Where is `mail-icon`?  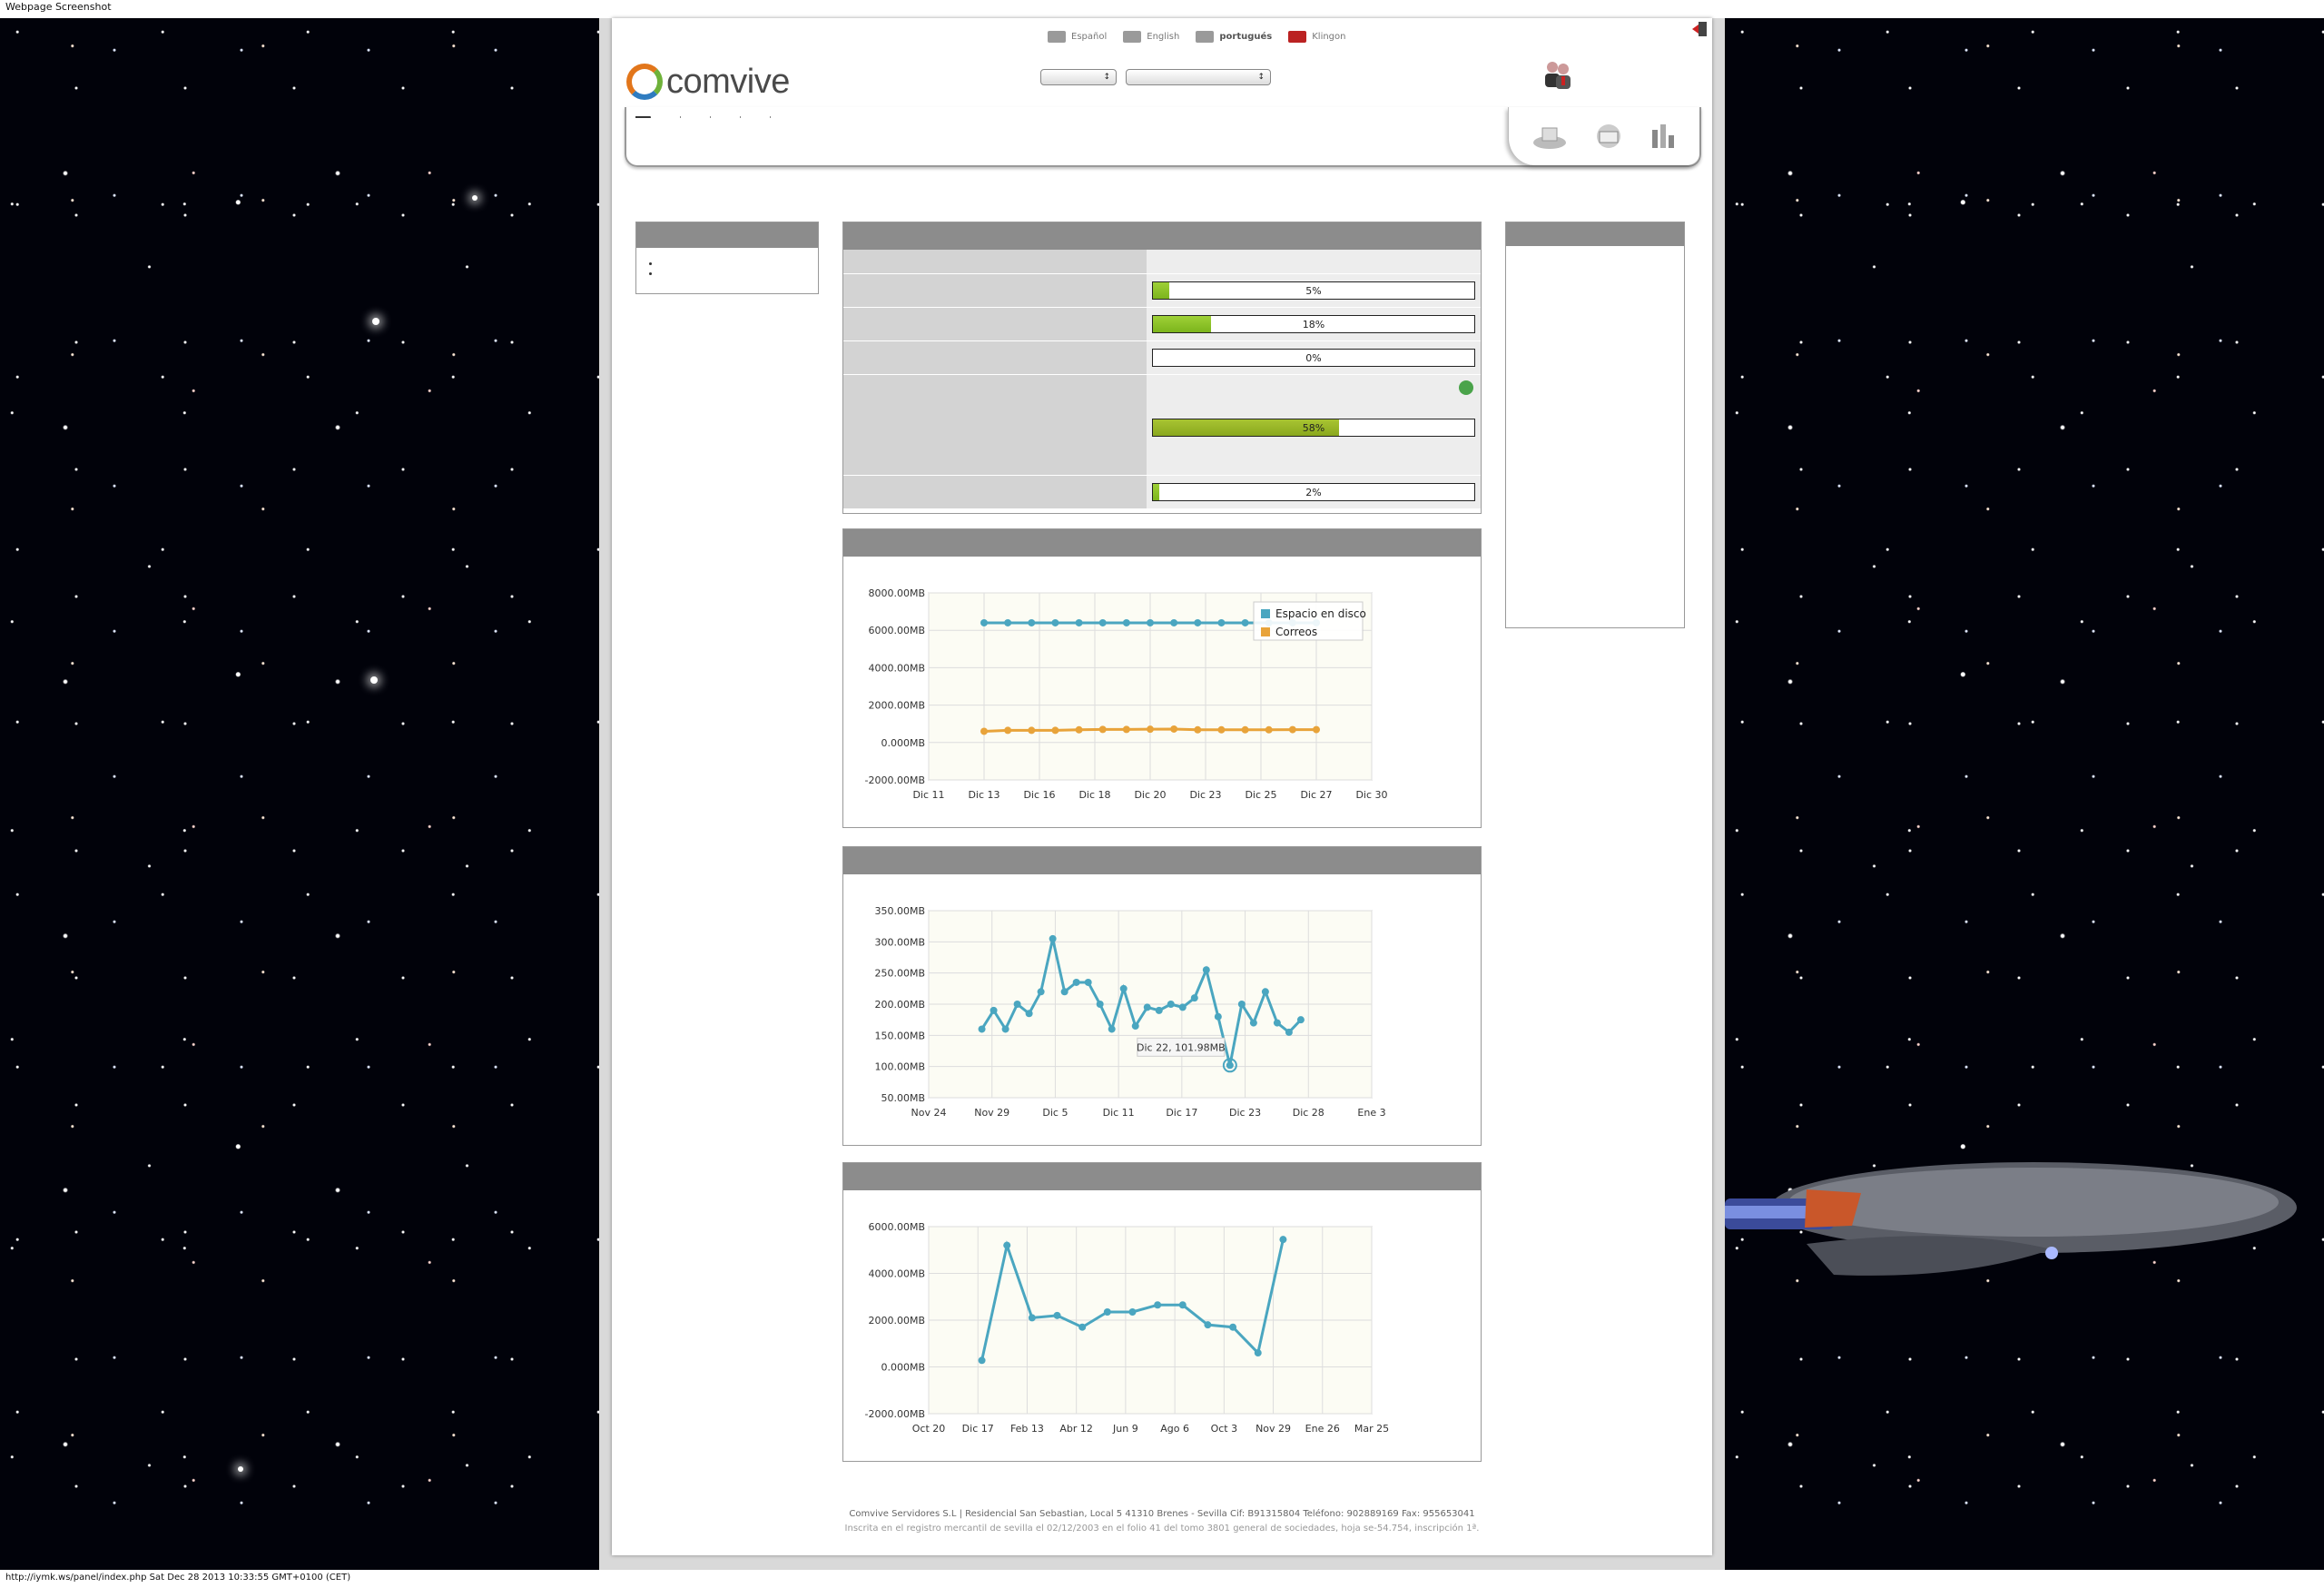 mail-icon is located at coordinates (1608, 136).